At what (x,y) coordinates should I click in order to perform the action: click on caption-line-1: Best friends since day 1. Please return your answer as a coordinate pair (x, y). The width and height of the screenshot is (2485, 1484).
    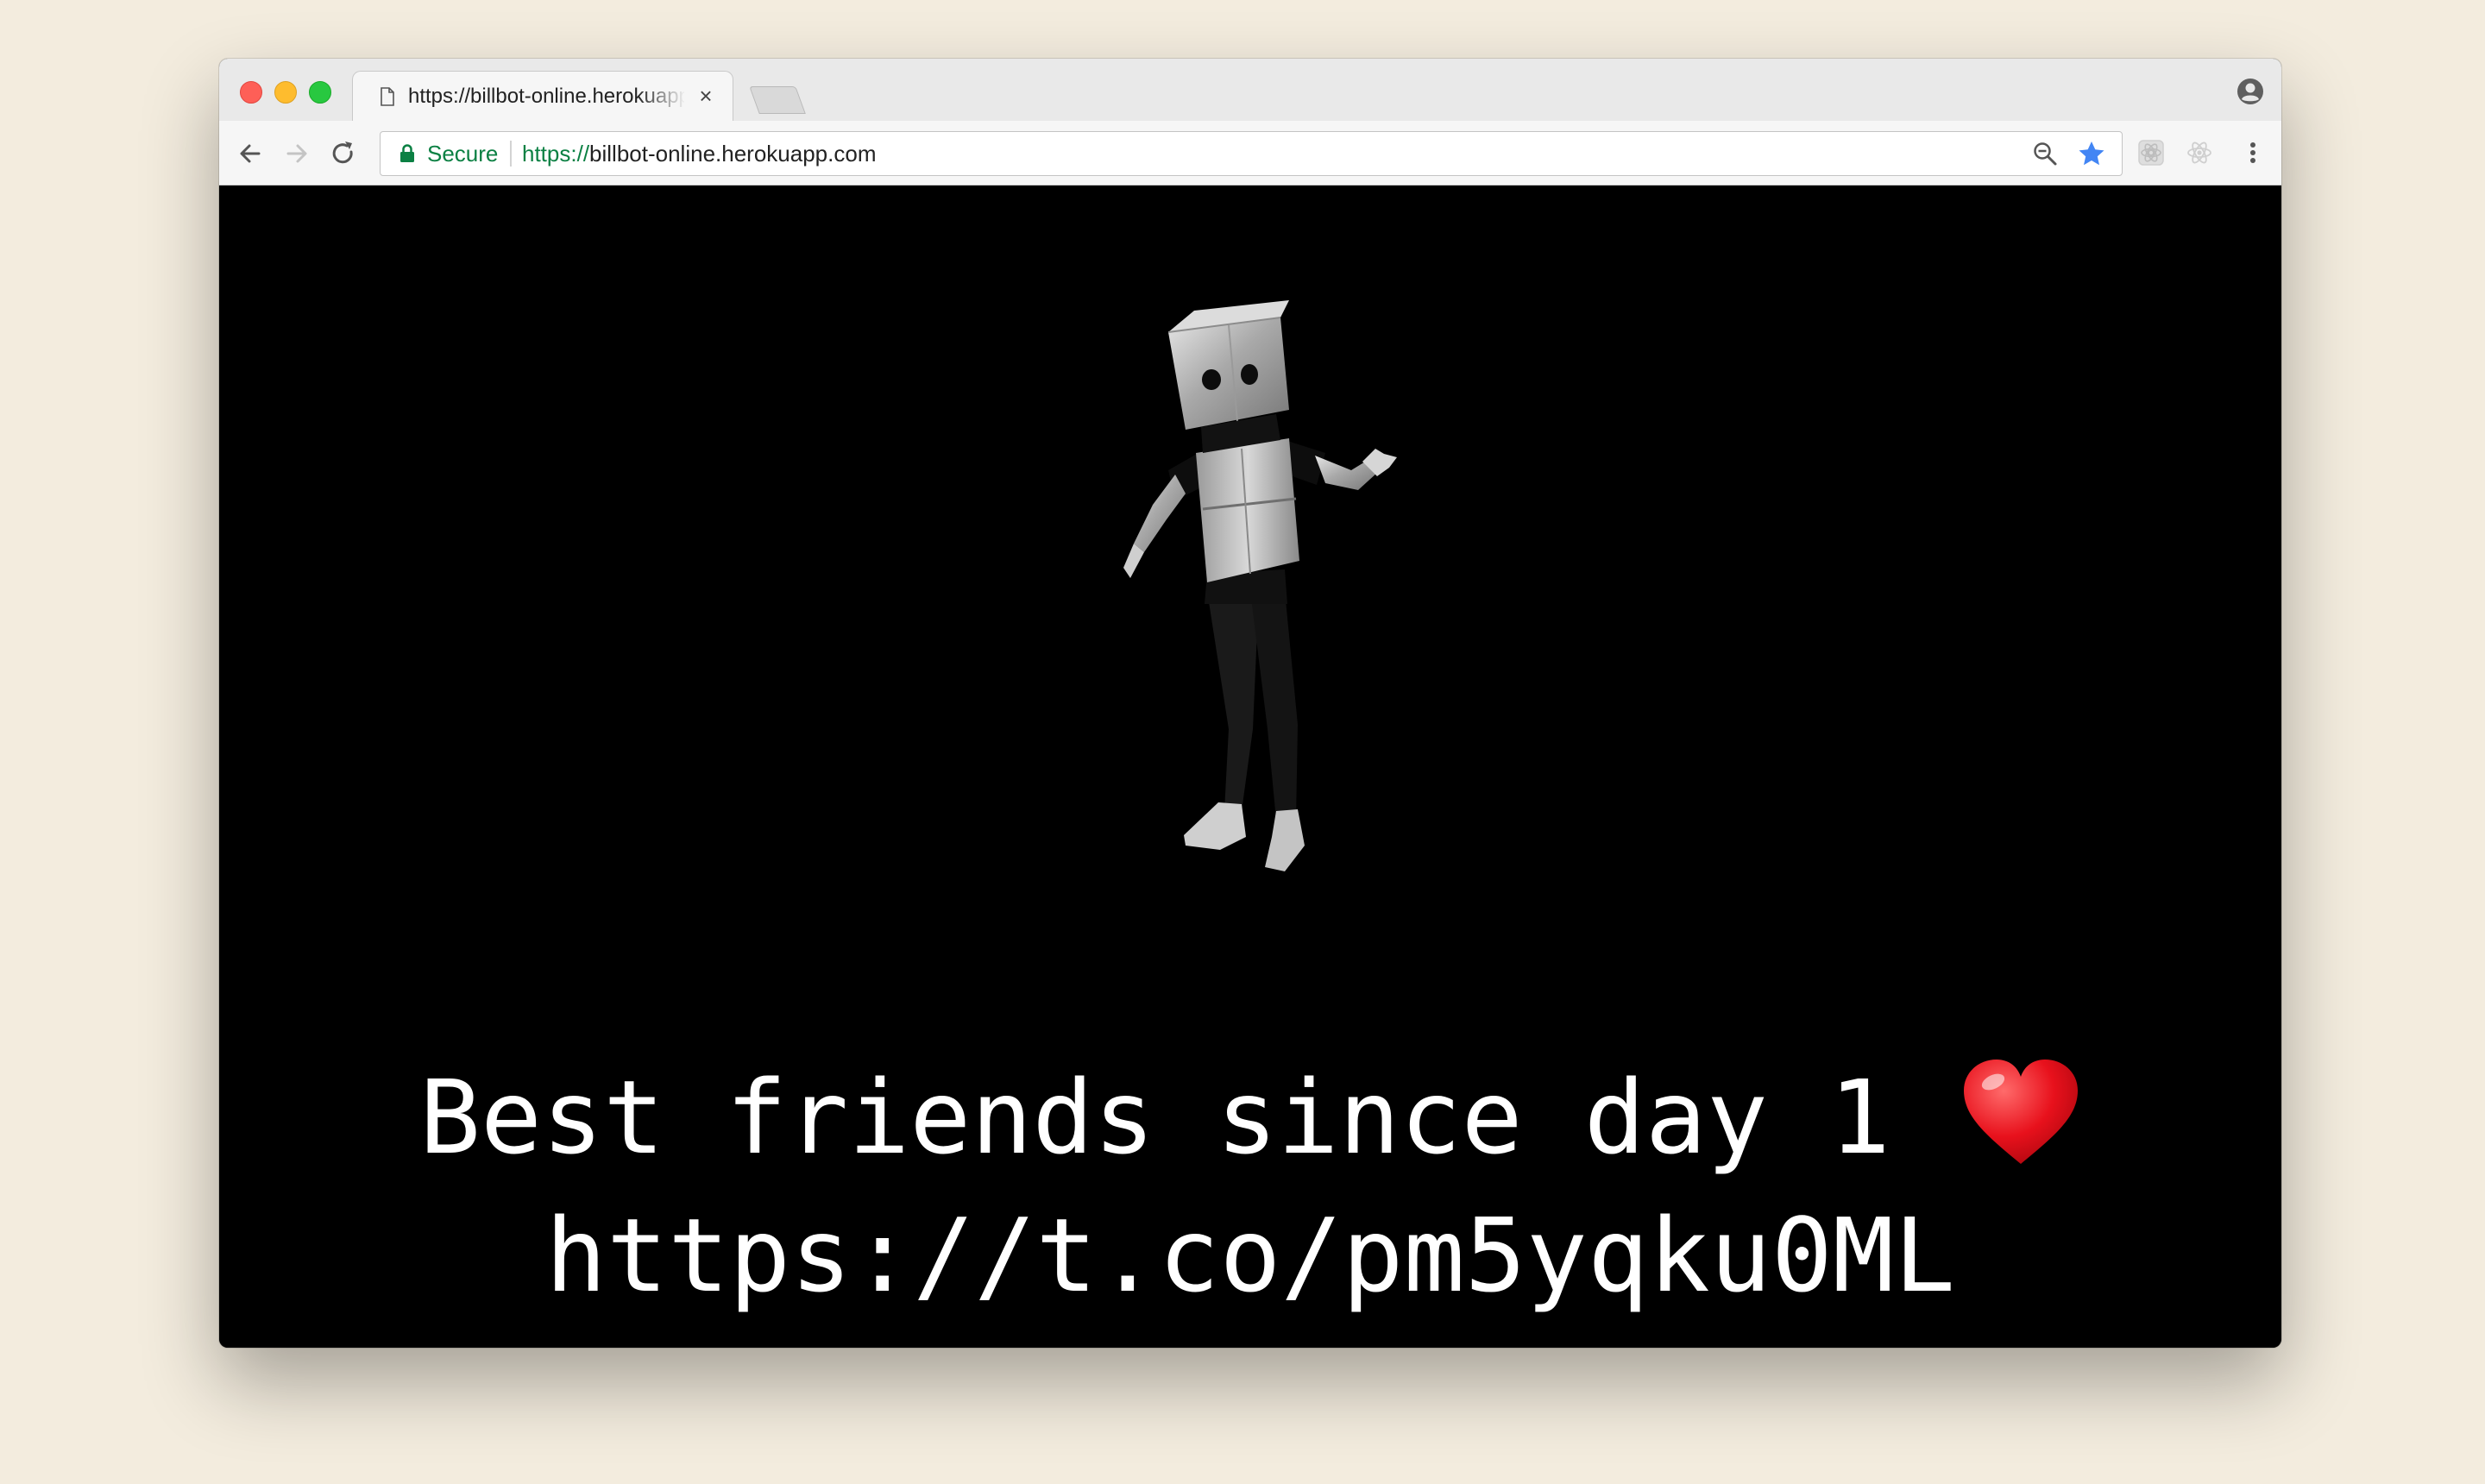
    Looking at the image, I should click on (1250, 1117).